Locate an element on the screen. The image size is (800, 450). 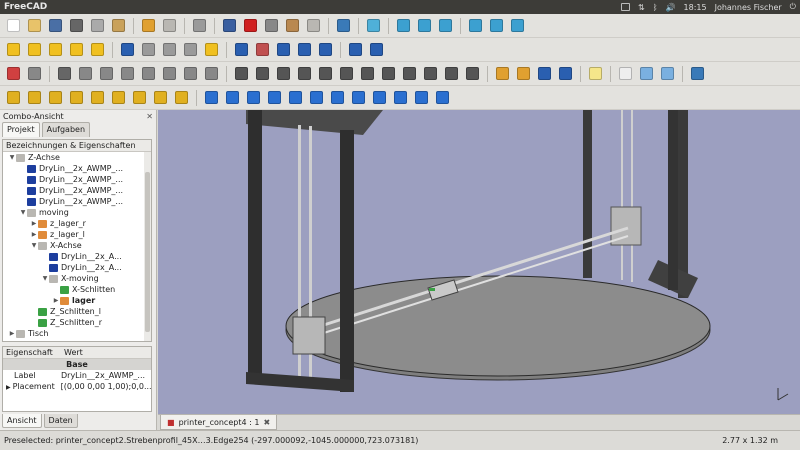
chamfer-button is located at coordinates (325, 49).